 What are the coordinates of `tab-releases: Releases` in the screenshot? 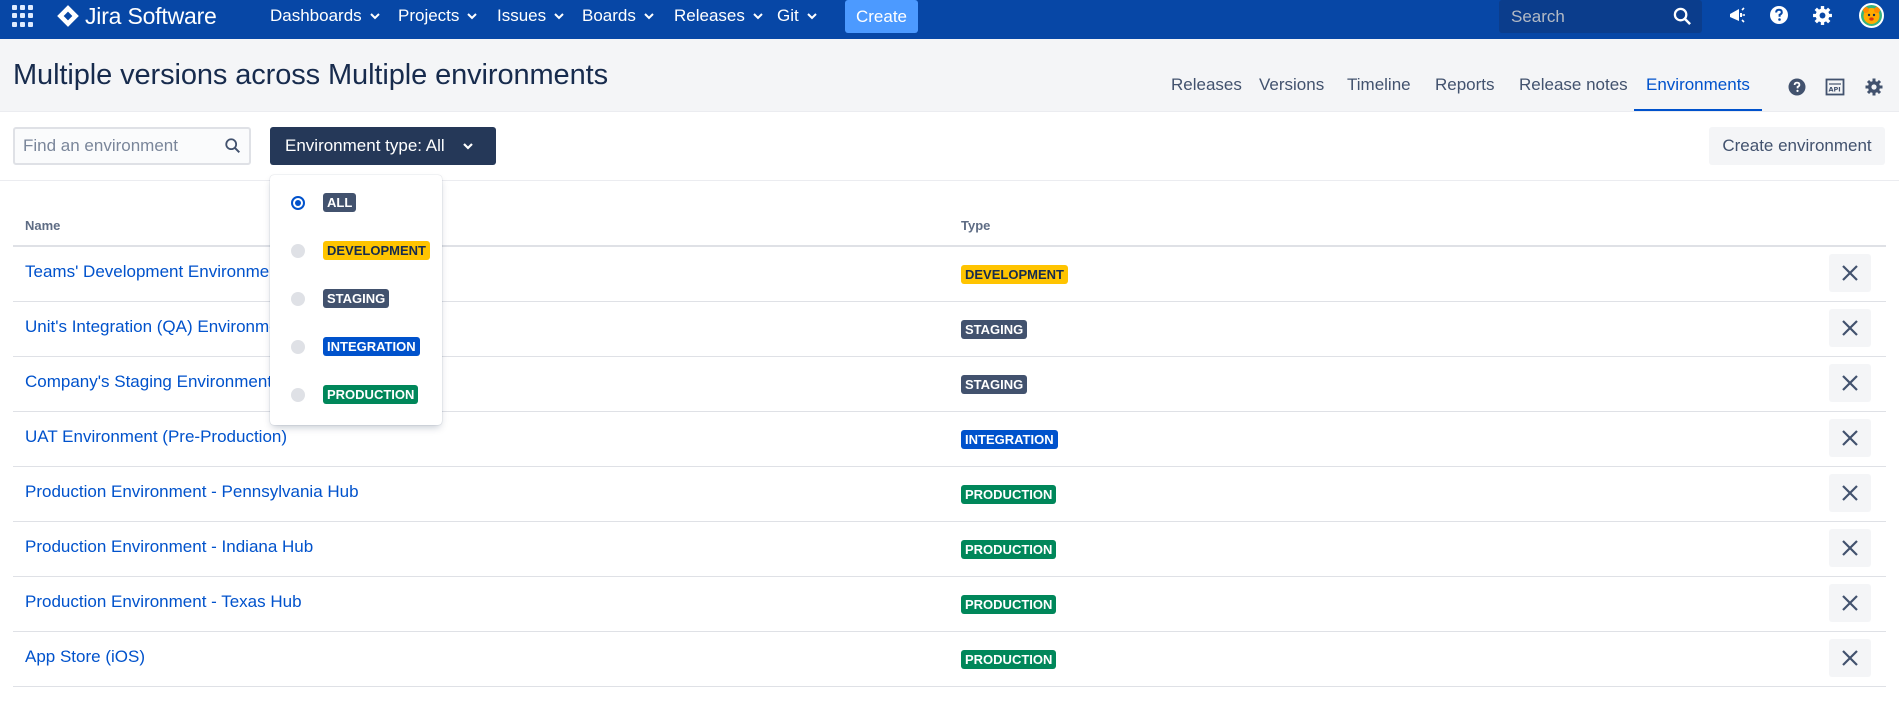 It's located at (1206, 93).